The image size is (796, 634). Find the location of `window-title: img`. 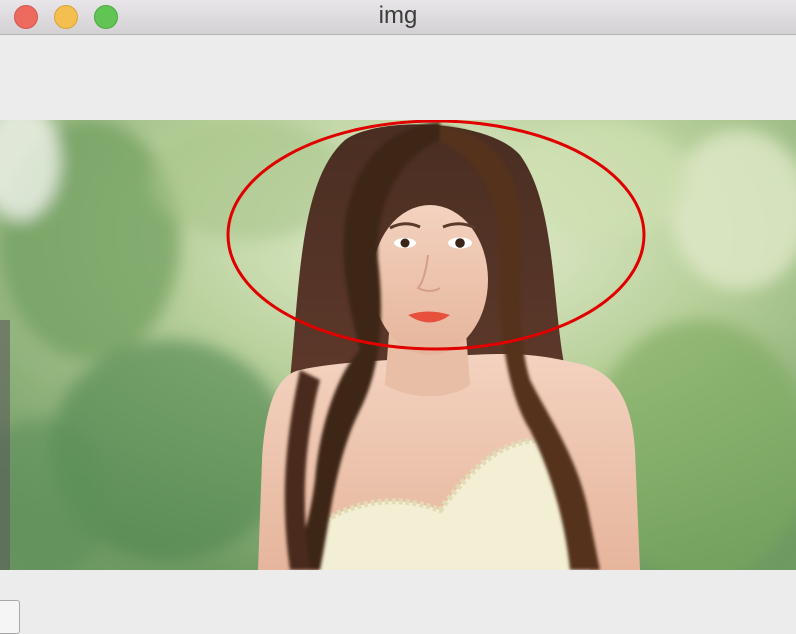

window-title: img is located at coordinates (398, 15).